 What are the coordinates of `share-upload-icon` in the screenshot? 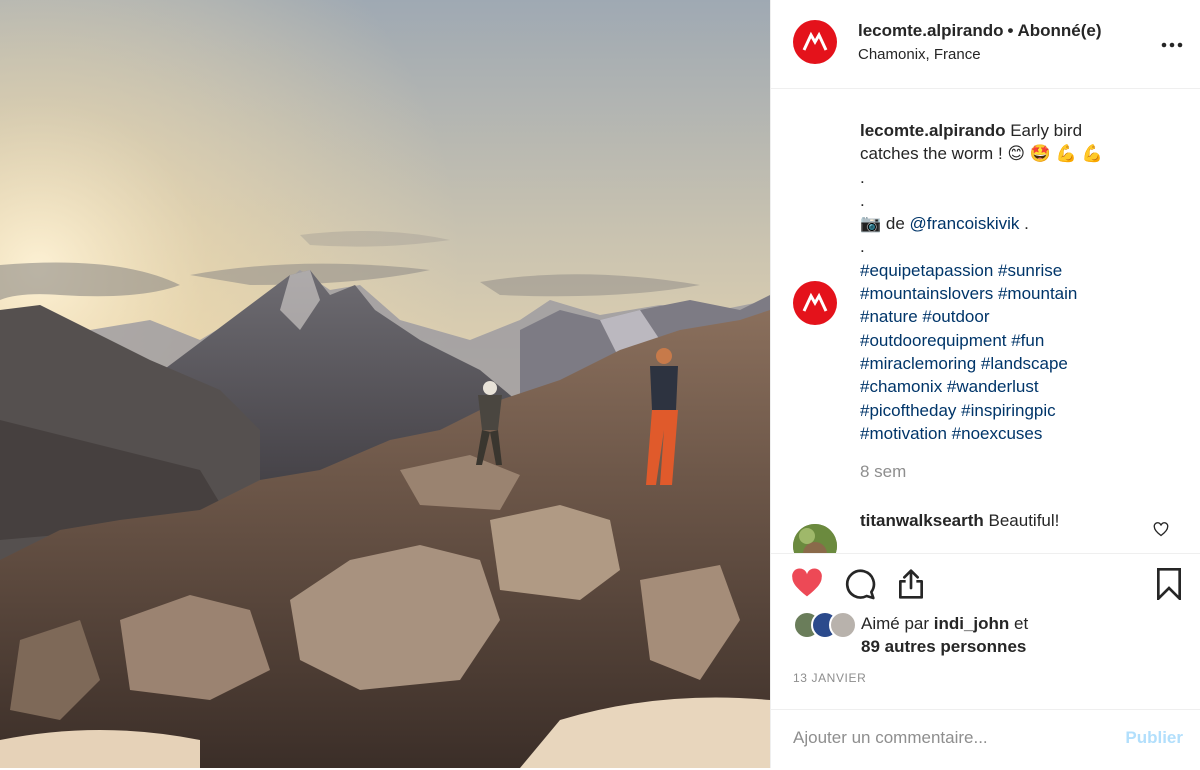 It's located at (911, 584).